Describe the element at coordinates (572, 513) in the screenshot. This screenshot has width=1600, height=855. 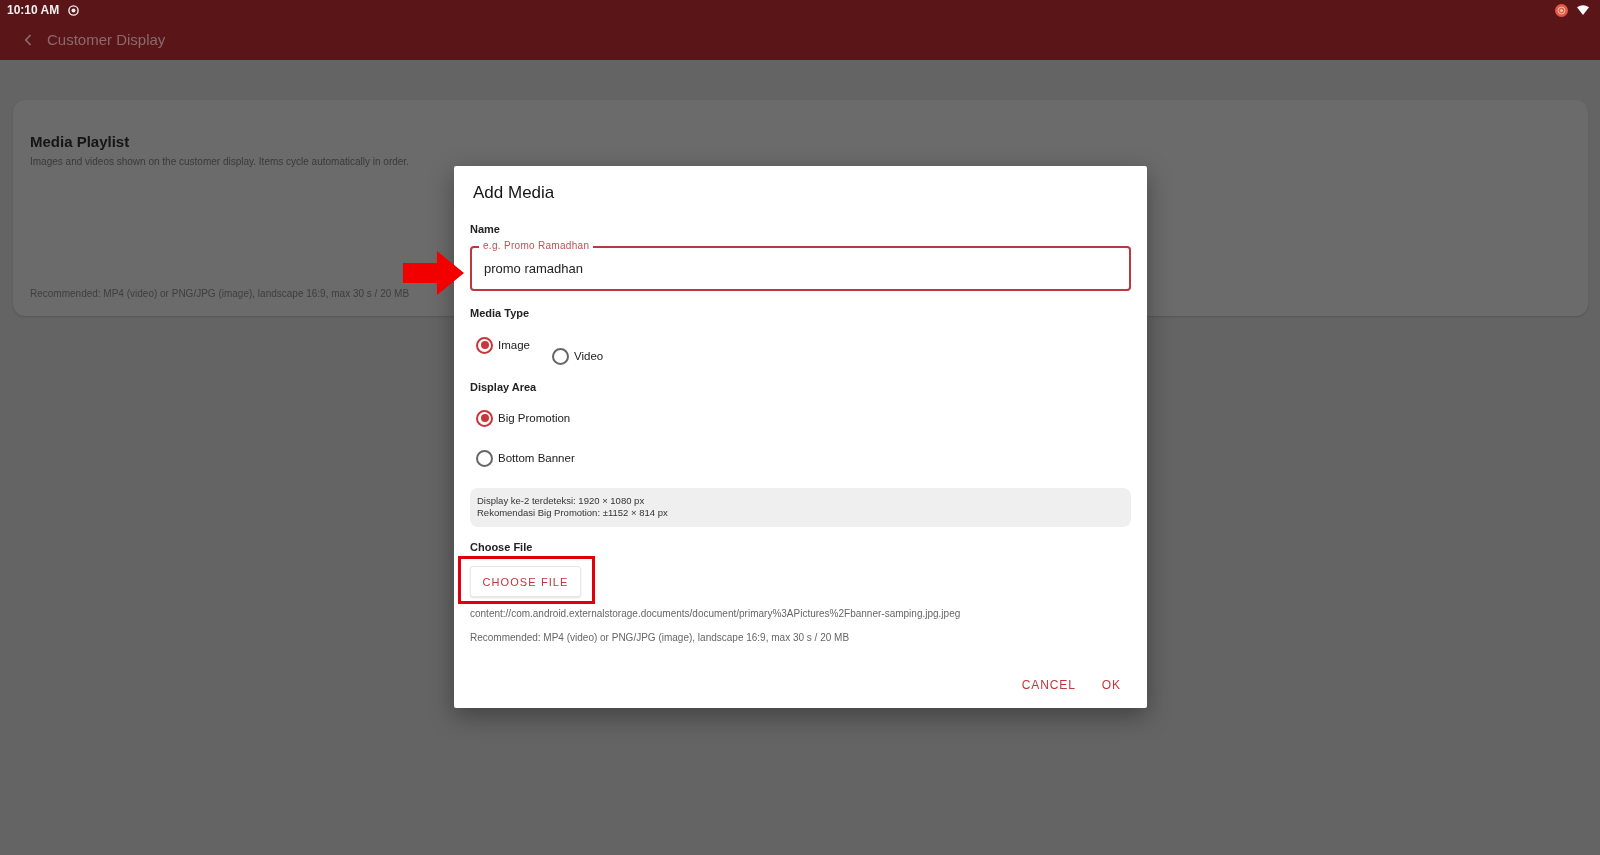
I see `info-text: Rekomendasi Big Promotion: ±1152 × 814 px` at that location.